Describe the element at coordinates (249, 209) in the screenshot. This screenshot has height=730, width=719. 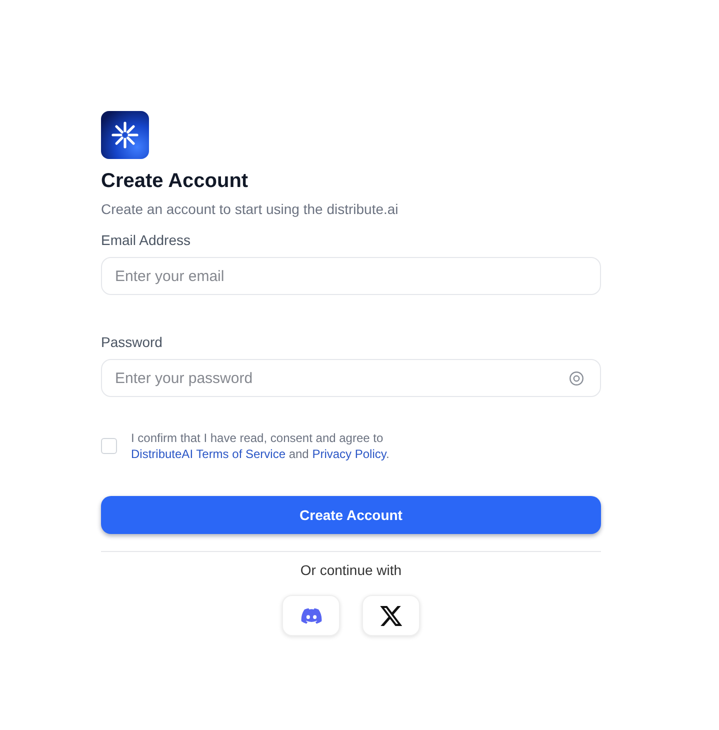
I see `page-subtitle: Create an account to start using the distribute.ai` at that location.